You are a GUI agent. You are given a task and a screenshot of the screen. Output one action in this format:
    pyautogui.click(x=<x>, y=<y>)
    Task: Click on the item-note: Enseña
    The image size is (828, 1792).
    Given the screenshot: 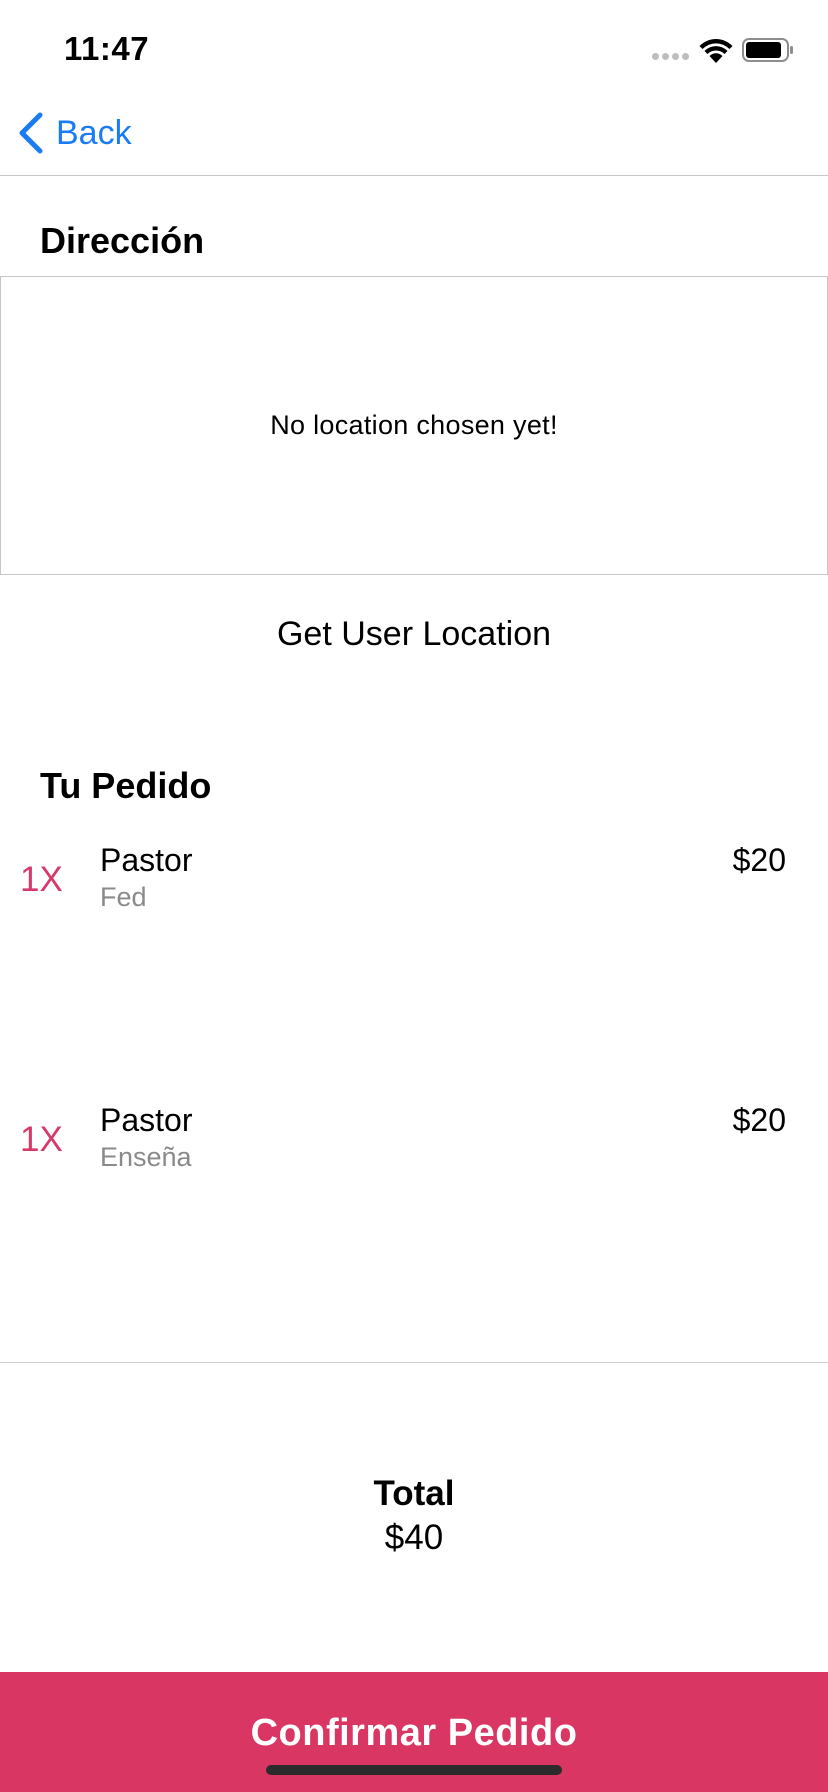 What is the action you would take?
    pyautogui.click(x=146, y=1157)
    